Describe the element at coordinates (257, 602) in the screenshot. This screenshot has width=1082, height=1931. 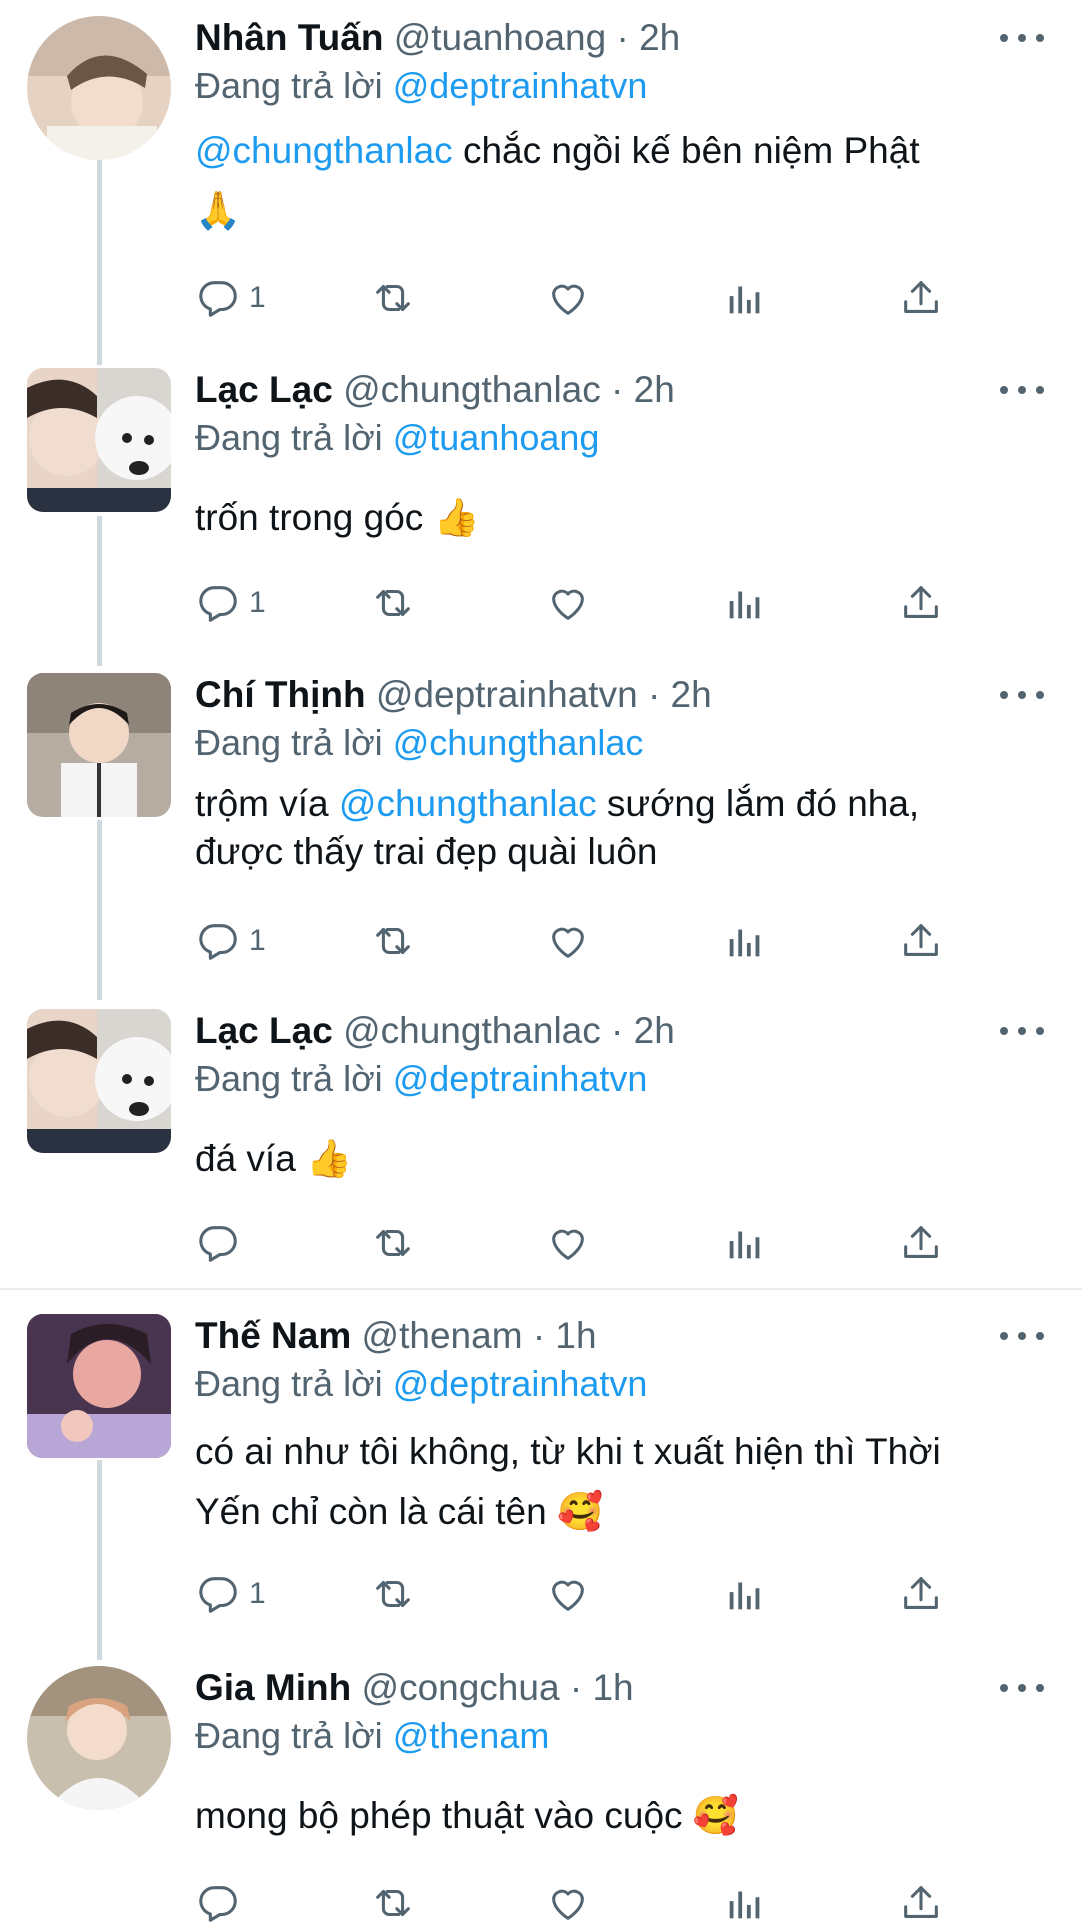
I see `reply-count: 1` at that location.